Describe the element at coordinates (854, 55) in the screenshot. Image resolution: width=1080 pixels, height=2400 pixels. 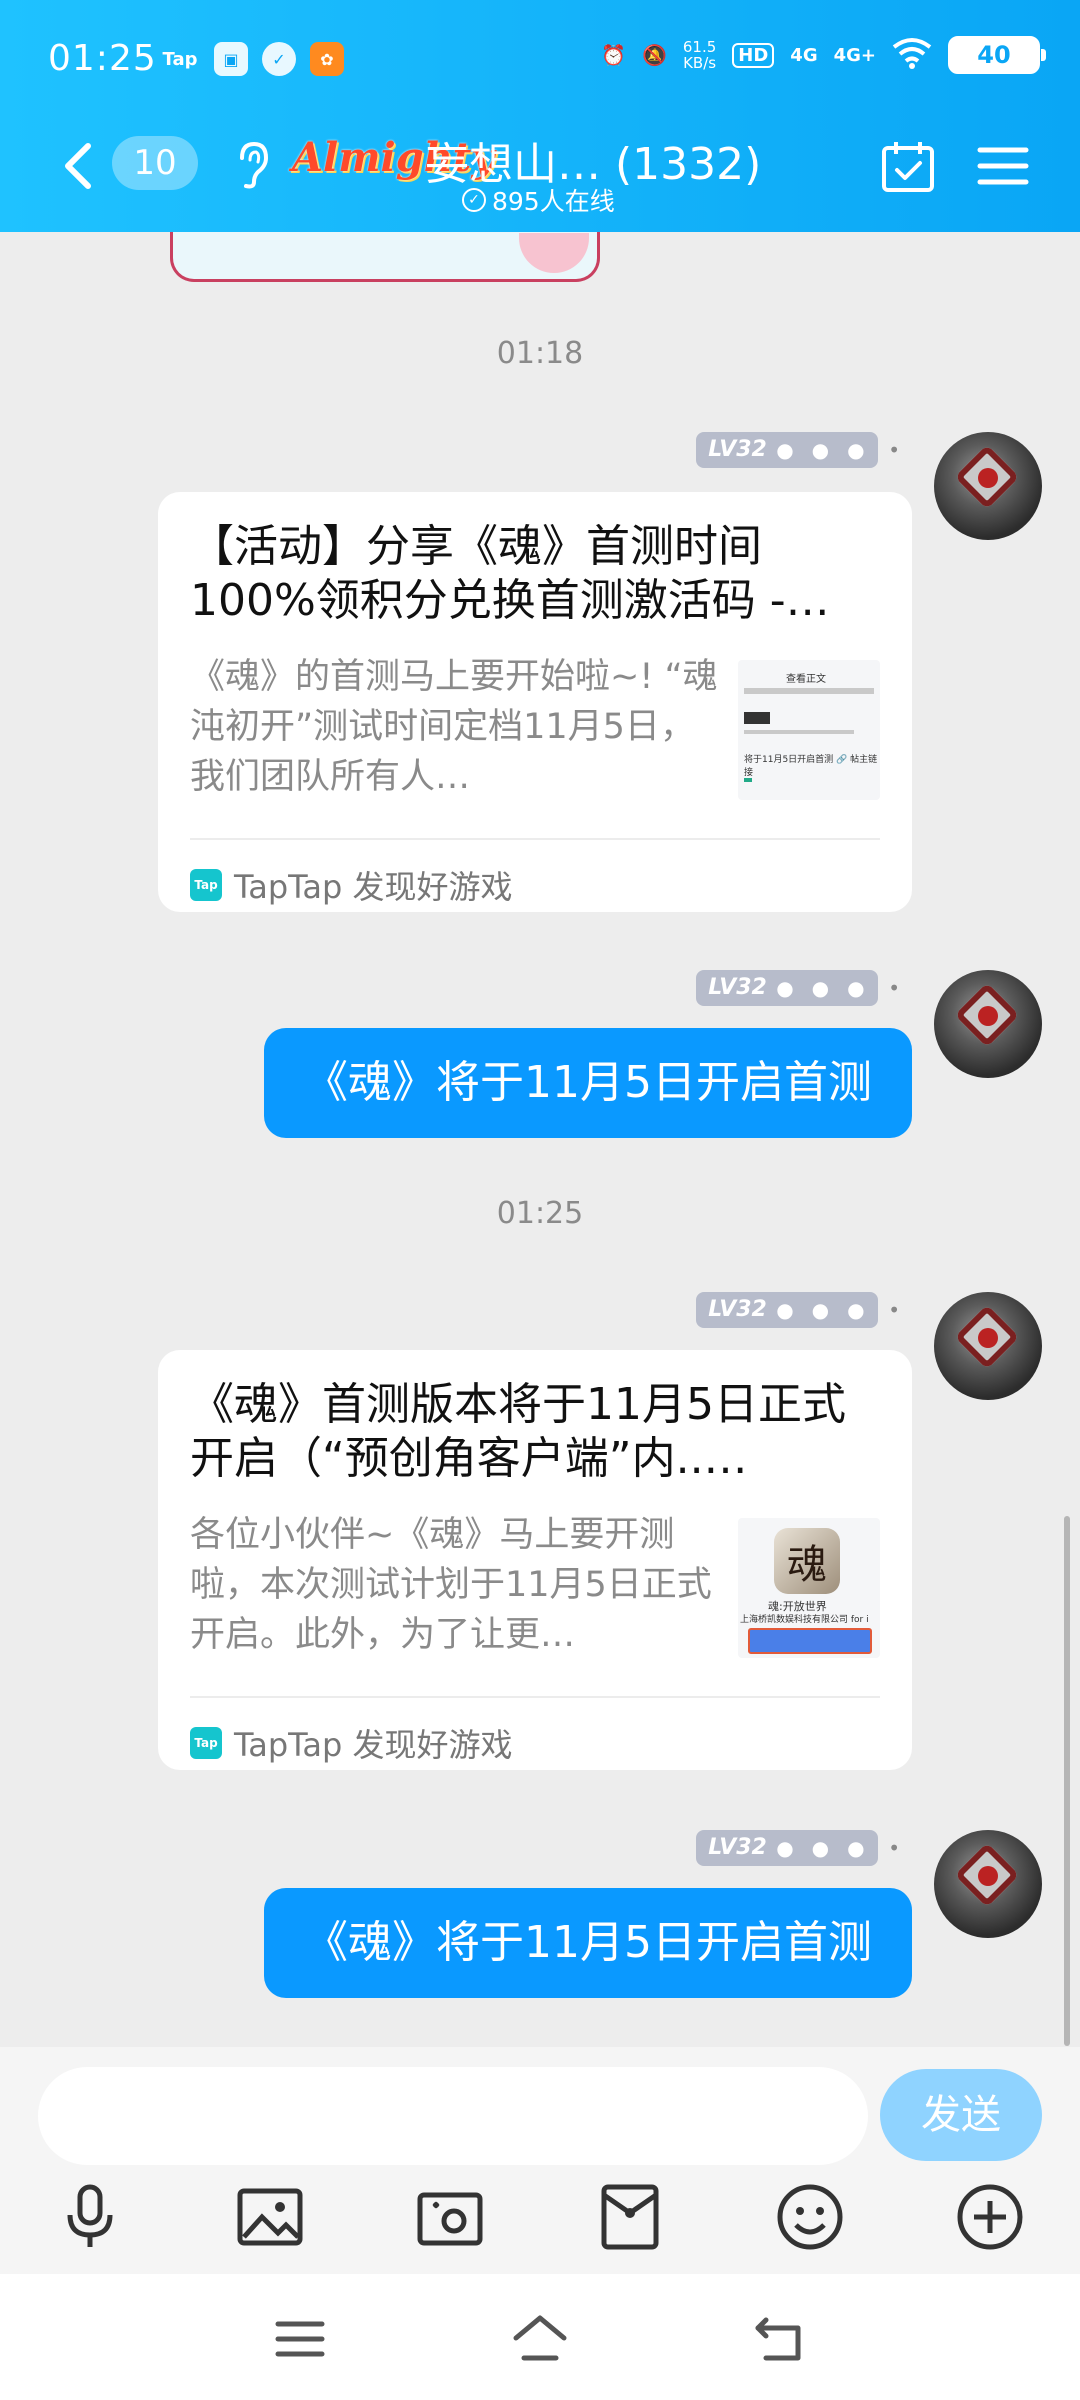
I see `signal-4g-plus-icon: 4G+` at that location.